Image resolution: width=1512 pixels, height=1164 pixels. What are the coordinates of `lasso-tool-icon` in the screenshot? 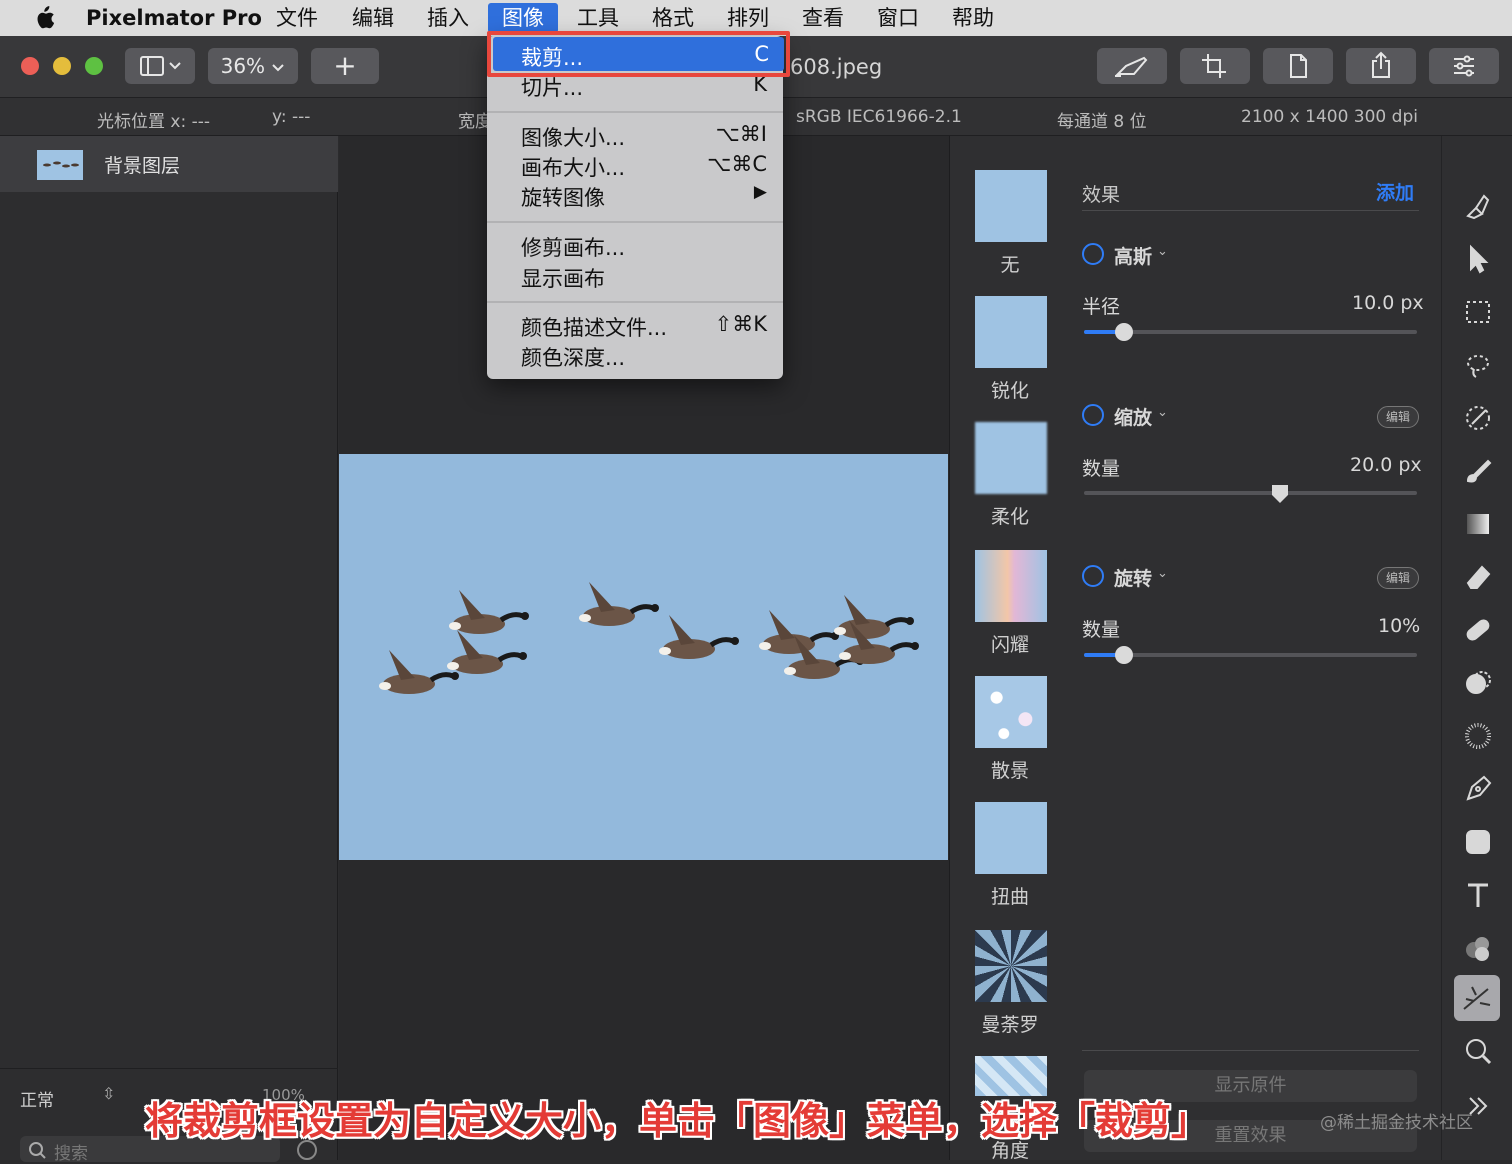 It's located at (1478, 365).